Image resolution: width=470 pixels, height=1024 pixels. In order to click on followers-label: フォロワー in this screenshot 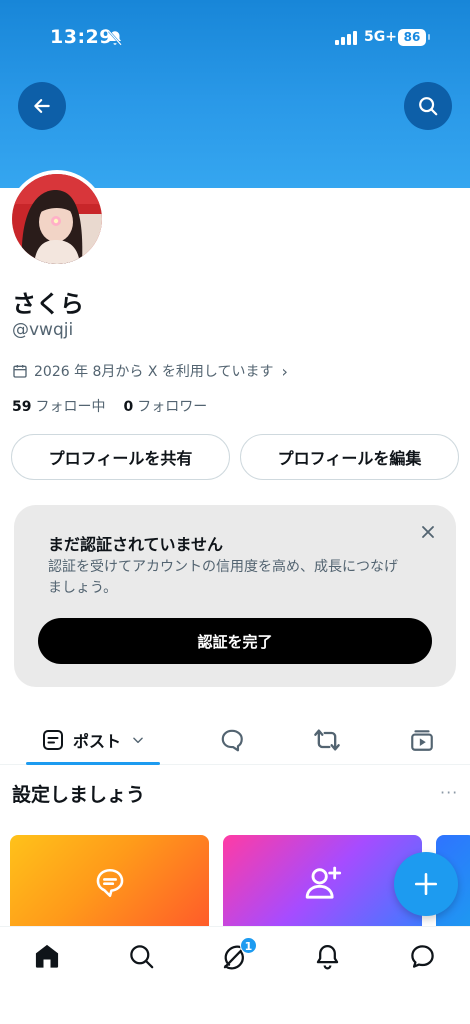, I will do `click(172, 407)`.